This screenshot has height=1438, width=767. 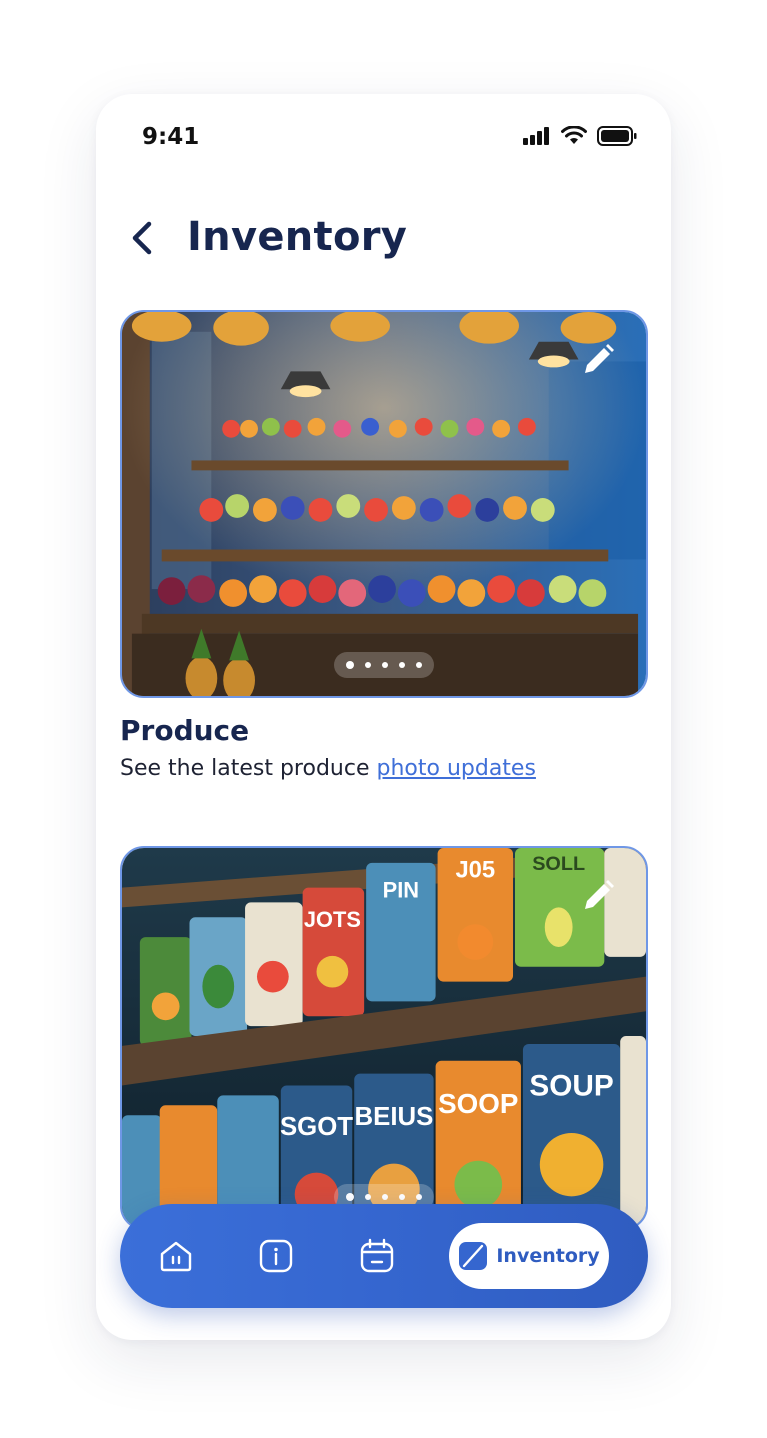 What do you see at coordinates (297, 237) in the screenshot?
I see `page-title: Inventory` at bounding box center [297, 237].